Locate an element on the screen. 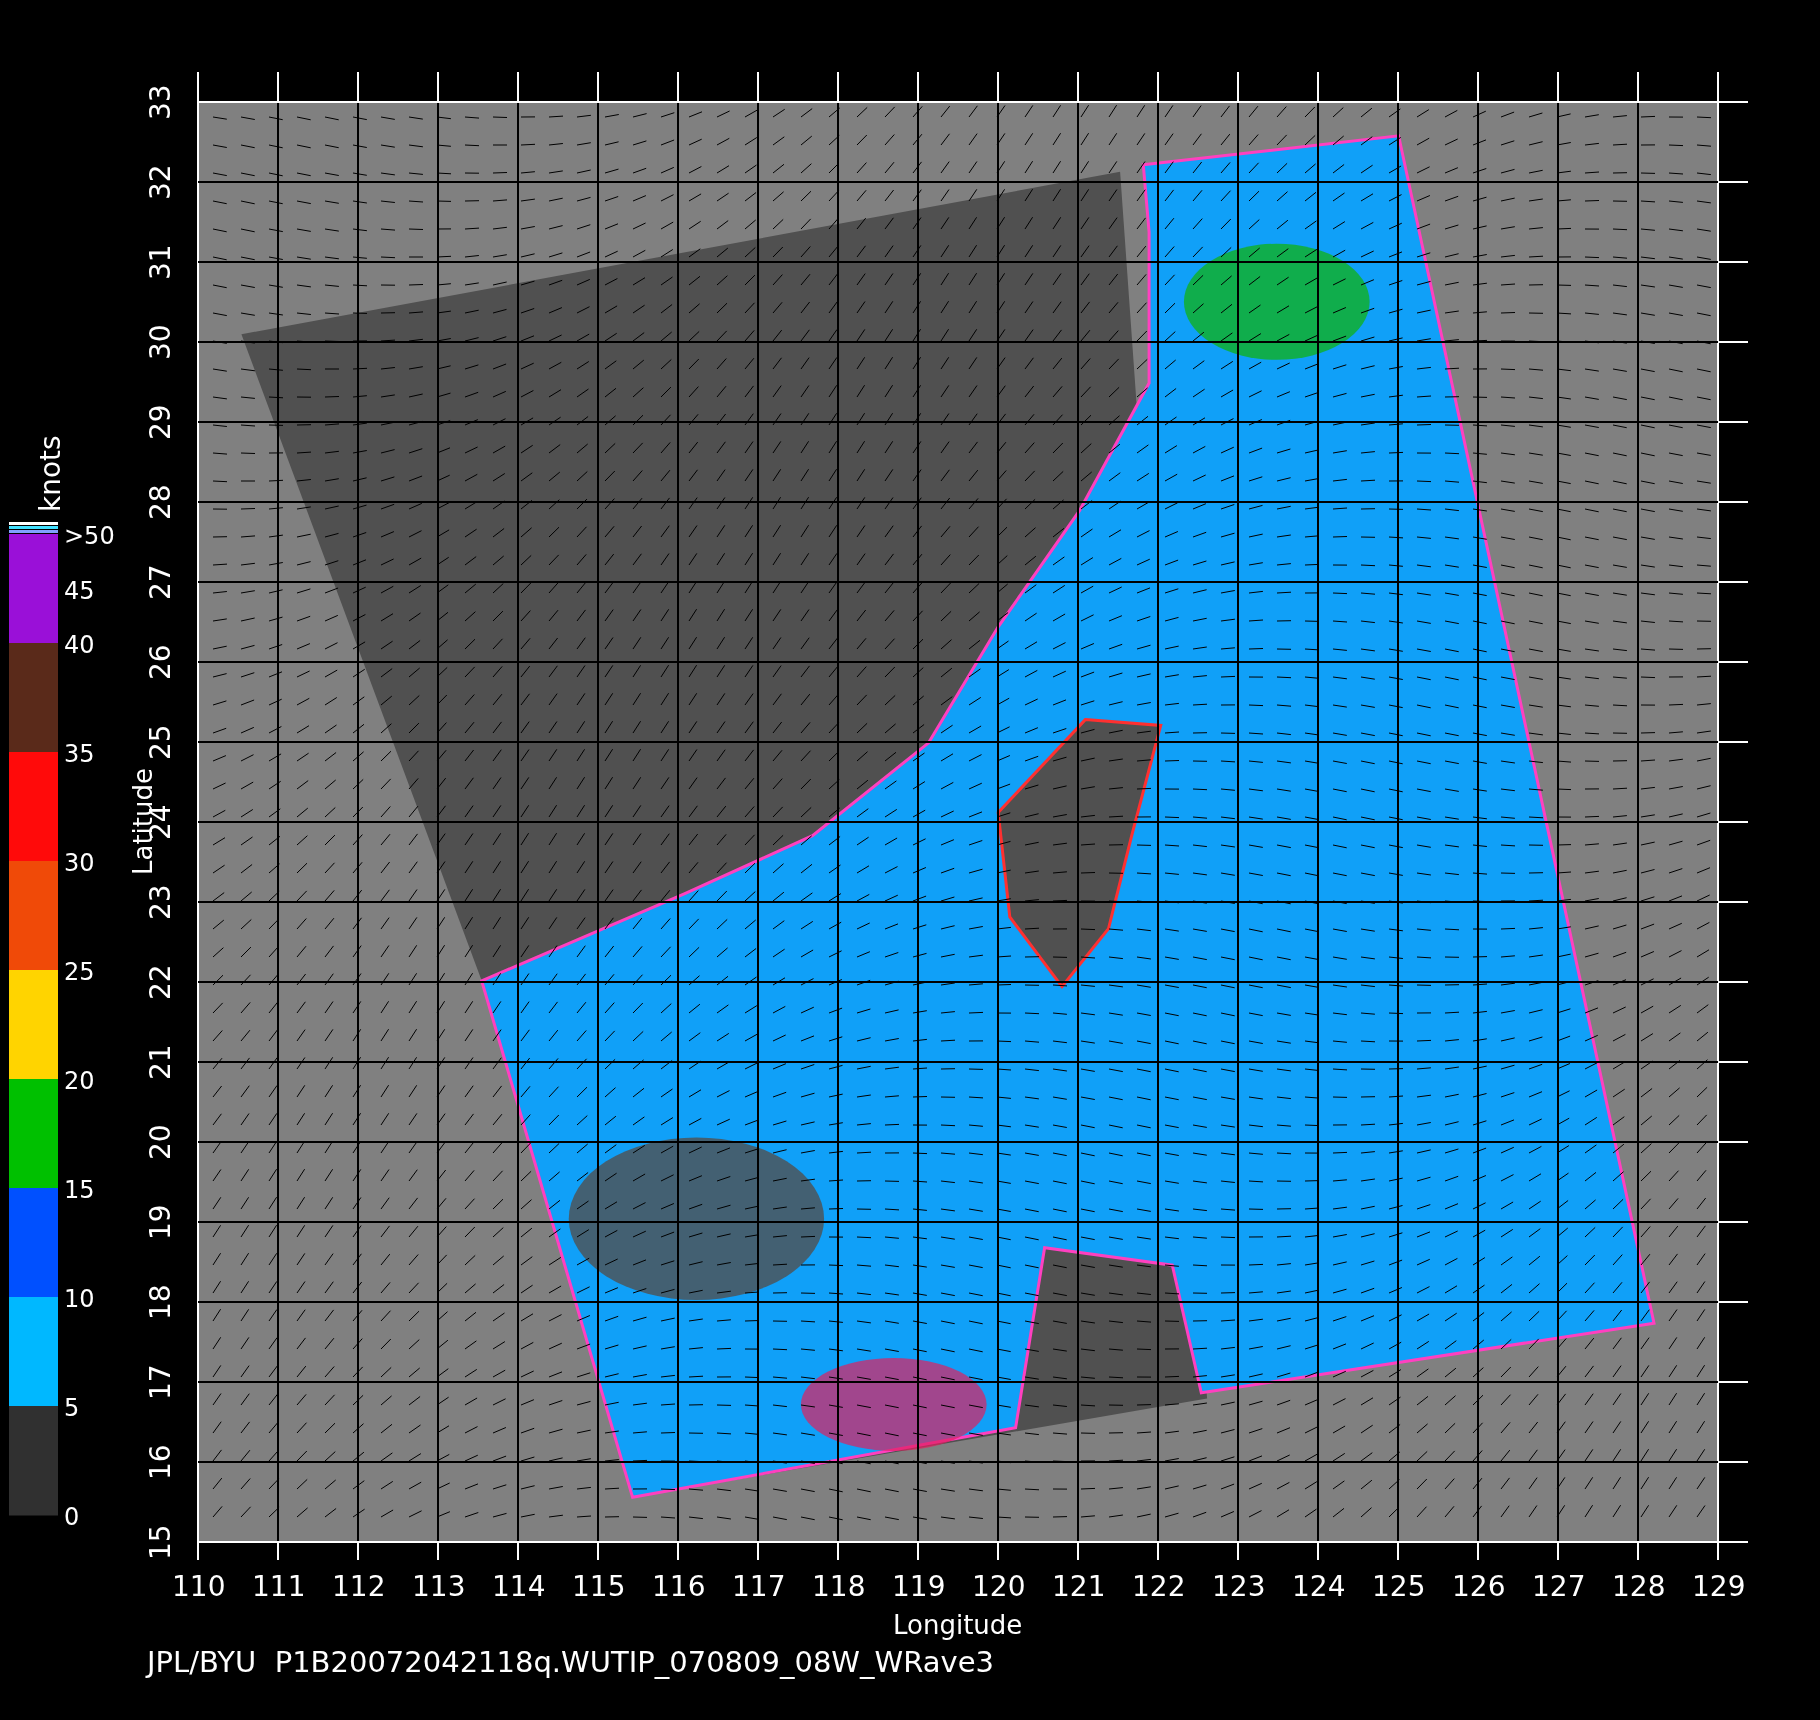 The image size is (1820, 1720). y-tick-label: 16 is located at coordinates (160, 1462).